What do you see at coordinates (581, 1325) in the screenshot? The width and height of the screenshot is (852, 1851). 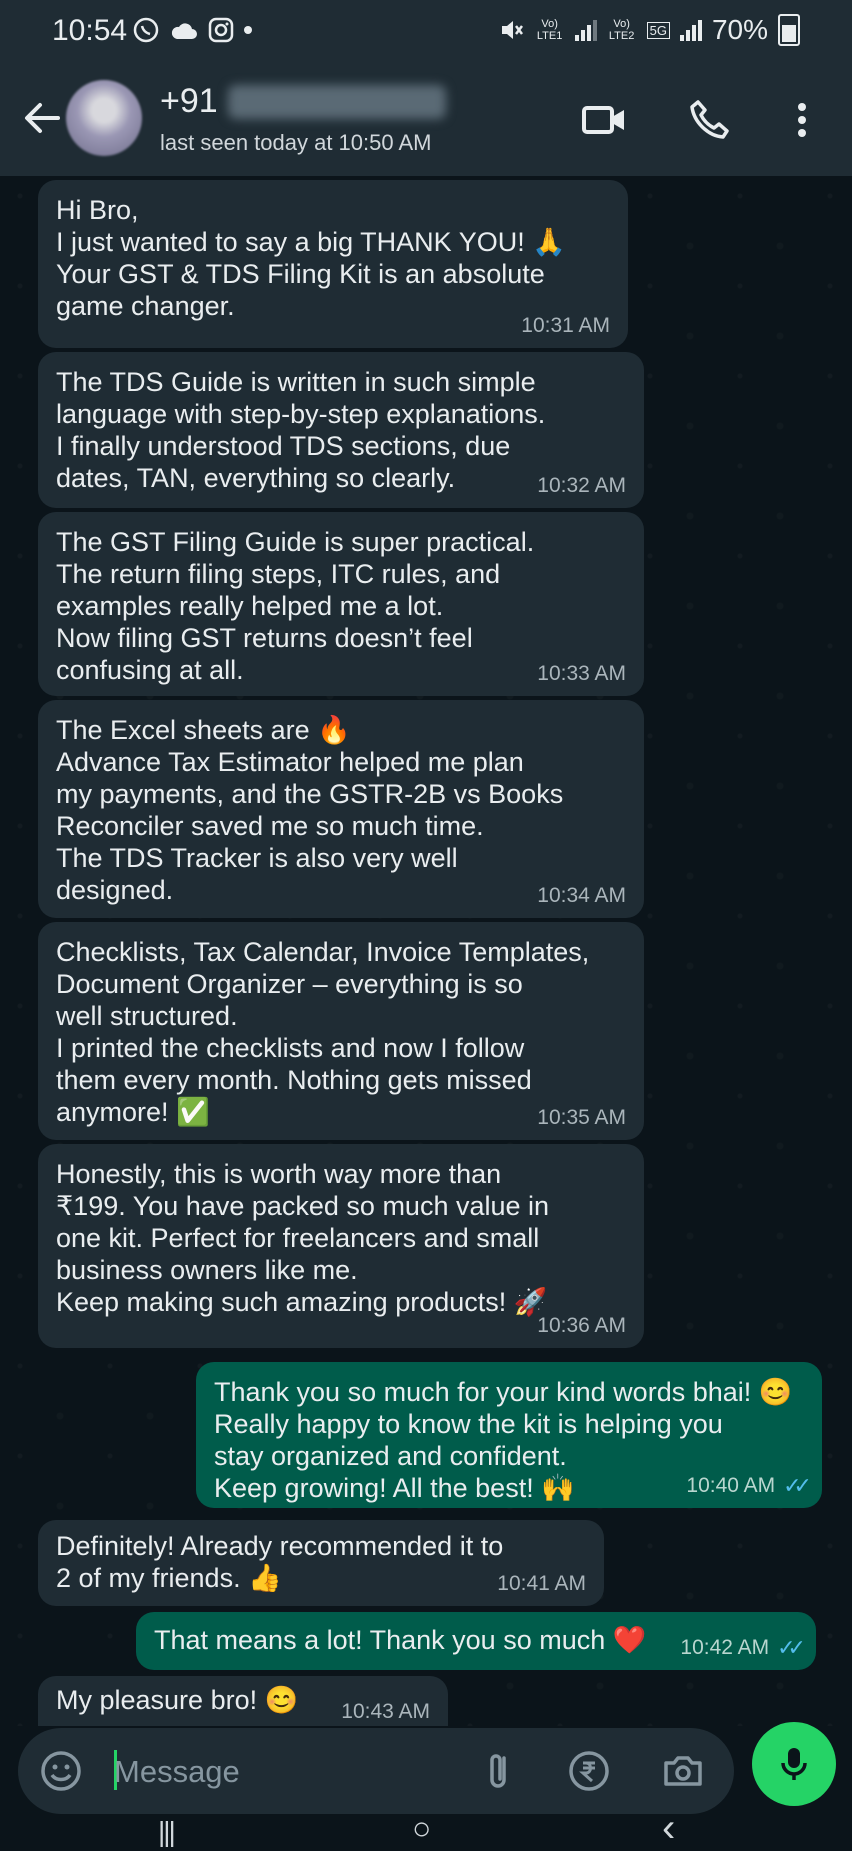 I see `message-time: 10:36 AM` at bounding box center [581, 1325].